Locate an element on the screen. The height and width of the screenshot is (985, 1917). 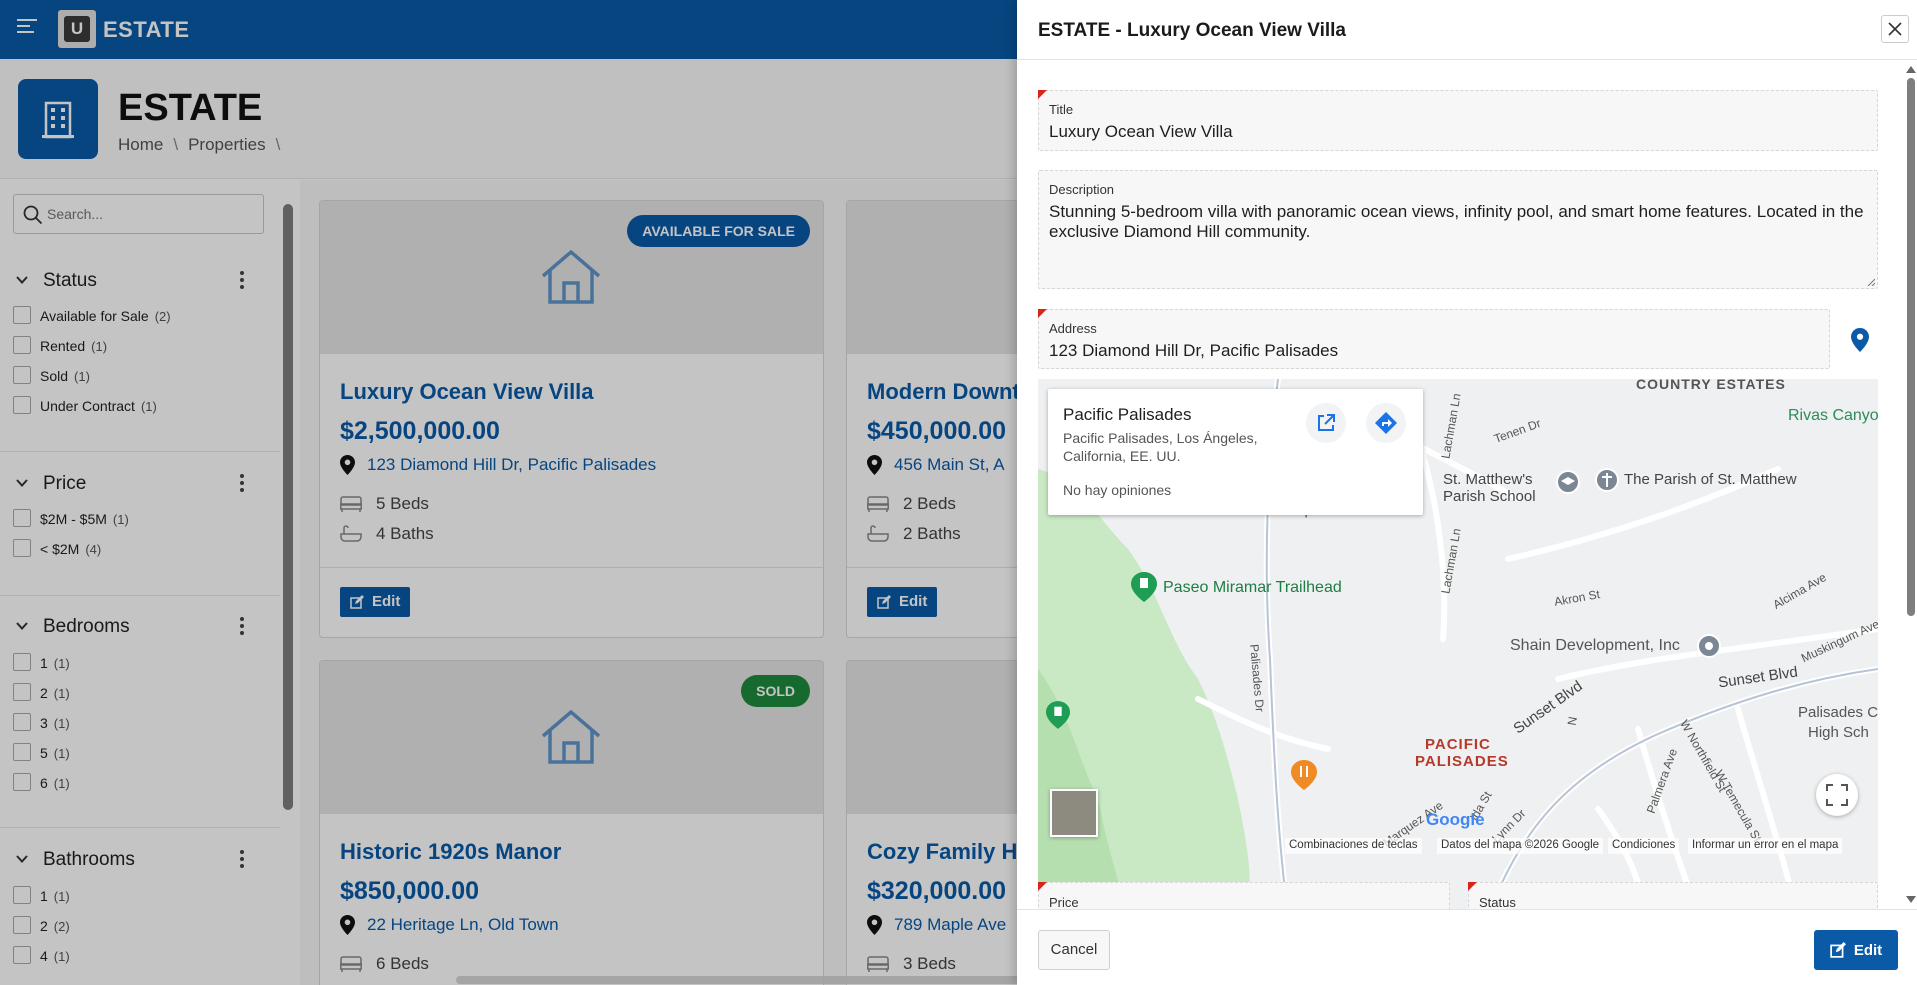
directions-button is located at coordinates (1386, 423).